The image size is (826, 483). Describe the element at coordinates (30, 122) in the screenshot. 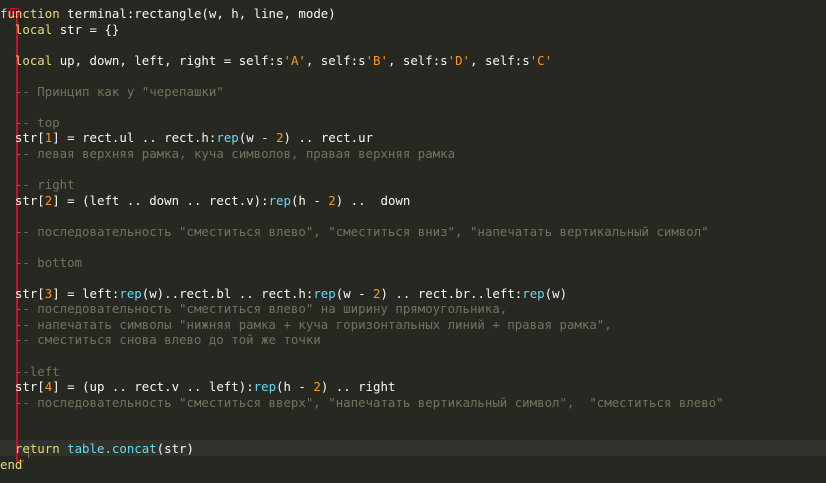

I see `code-token: -- top` at that location.